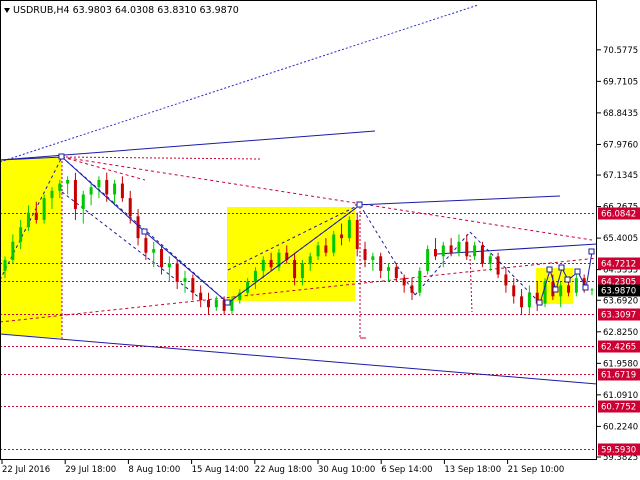 This screenshot has width=640, height=480. What do you see at coordinates (620, 145) in the screenshot?
I see `y-tick-label: 67.9760` at bounding box center [620, 145].